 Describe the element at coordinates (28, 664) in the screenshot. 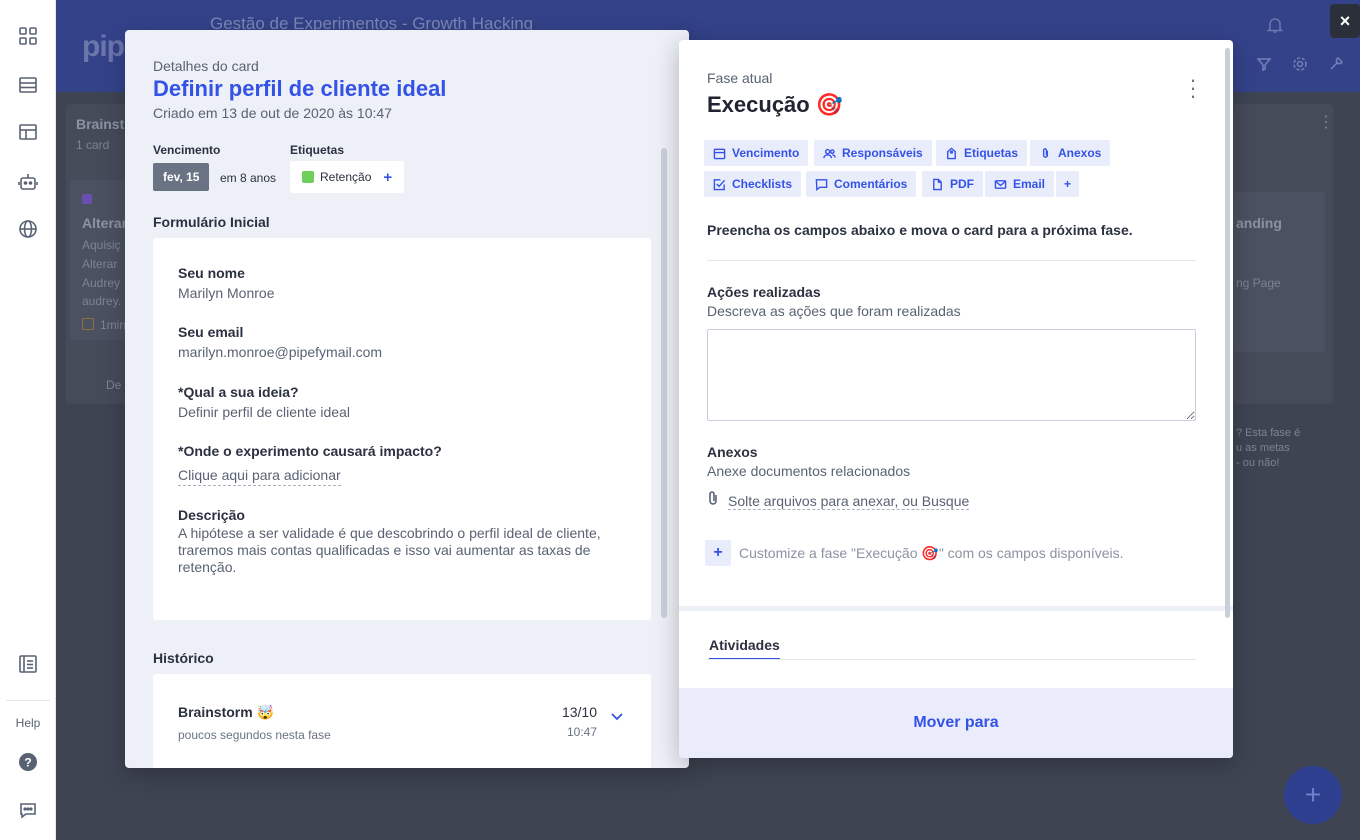

I see `docs-icon` at that location.